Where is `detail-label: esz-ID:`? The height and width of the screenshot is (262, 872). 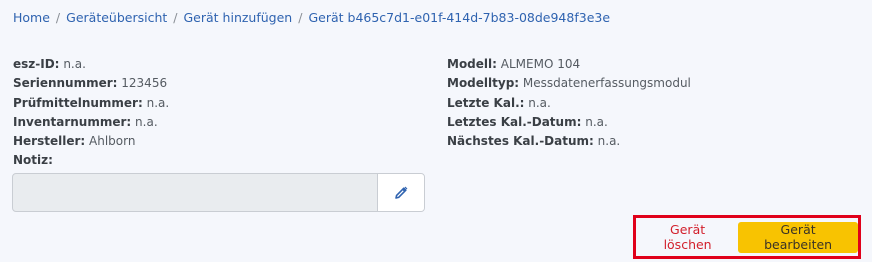 detail-label: esz-ID: is located at coordinates (36, 64).